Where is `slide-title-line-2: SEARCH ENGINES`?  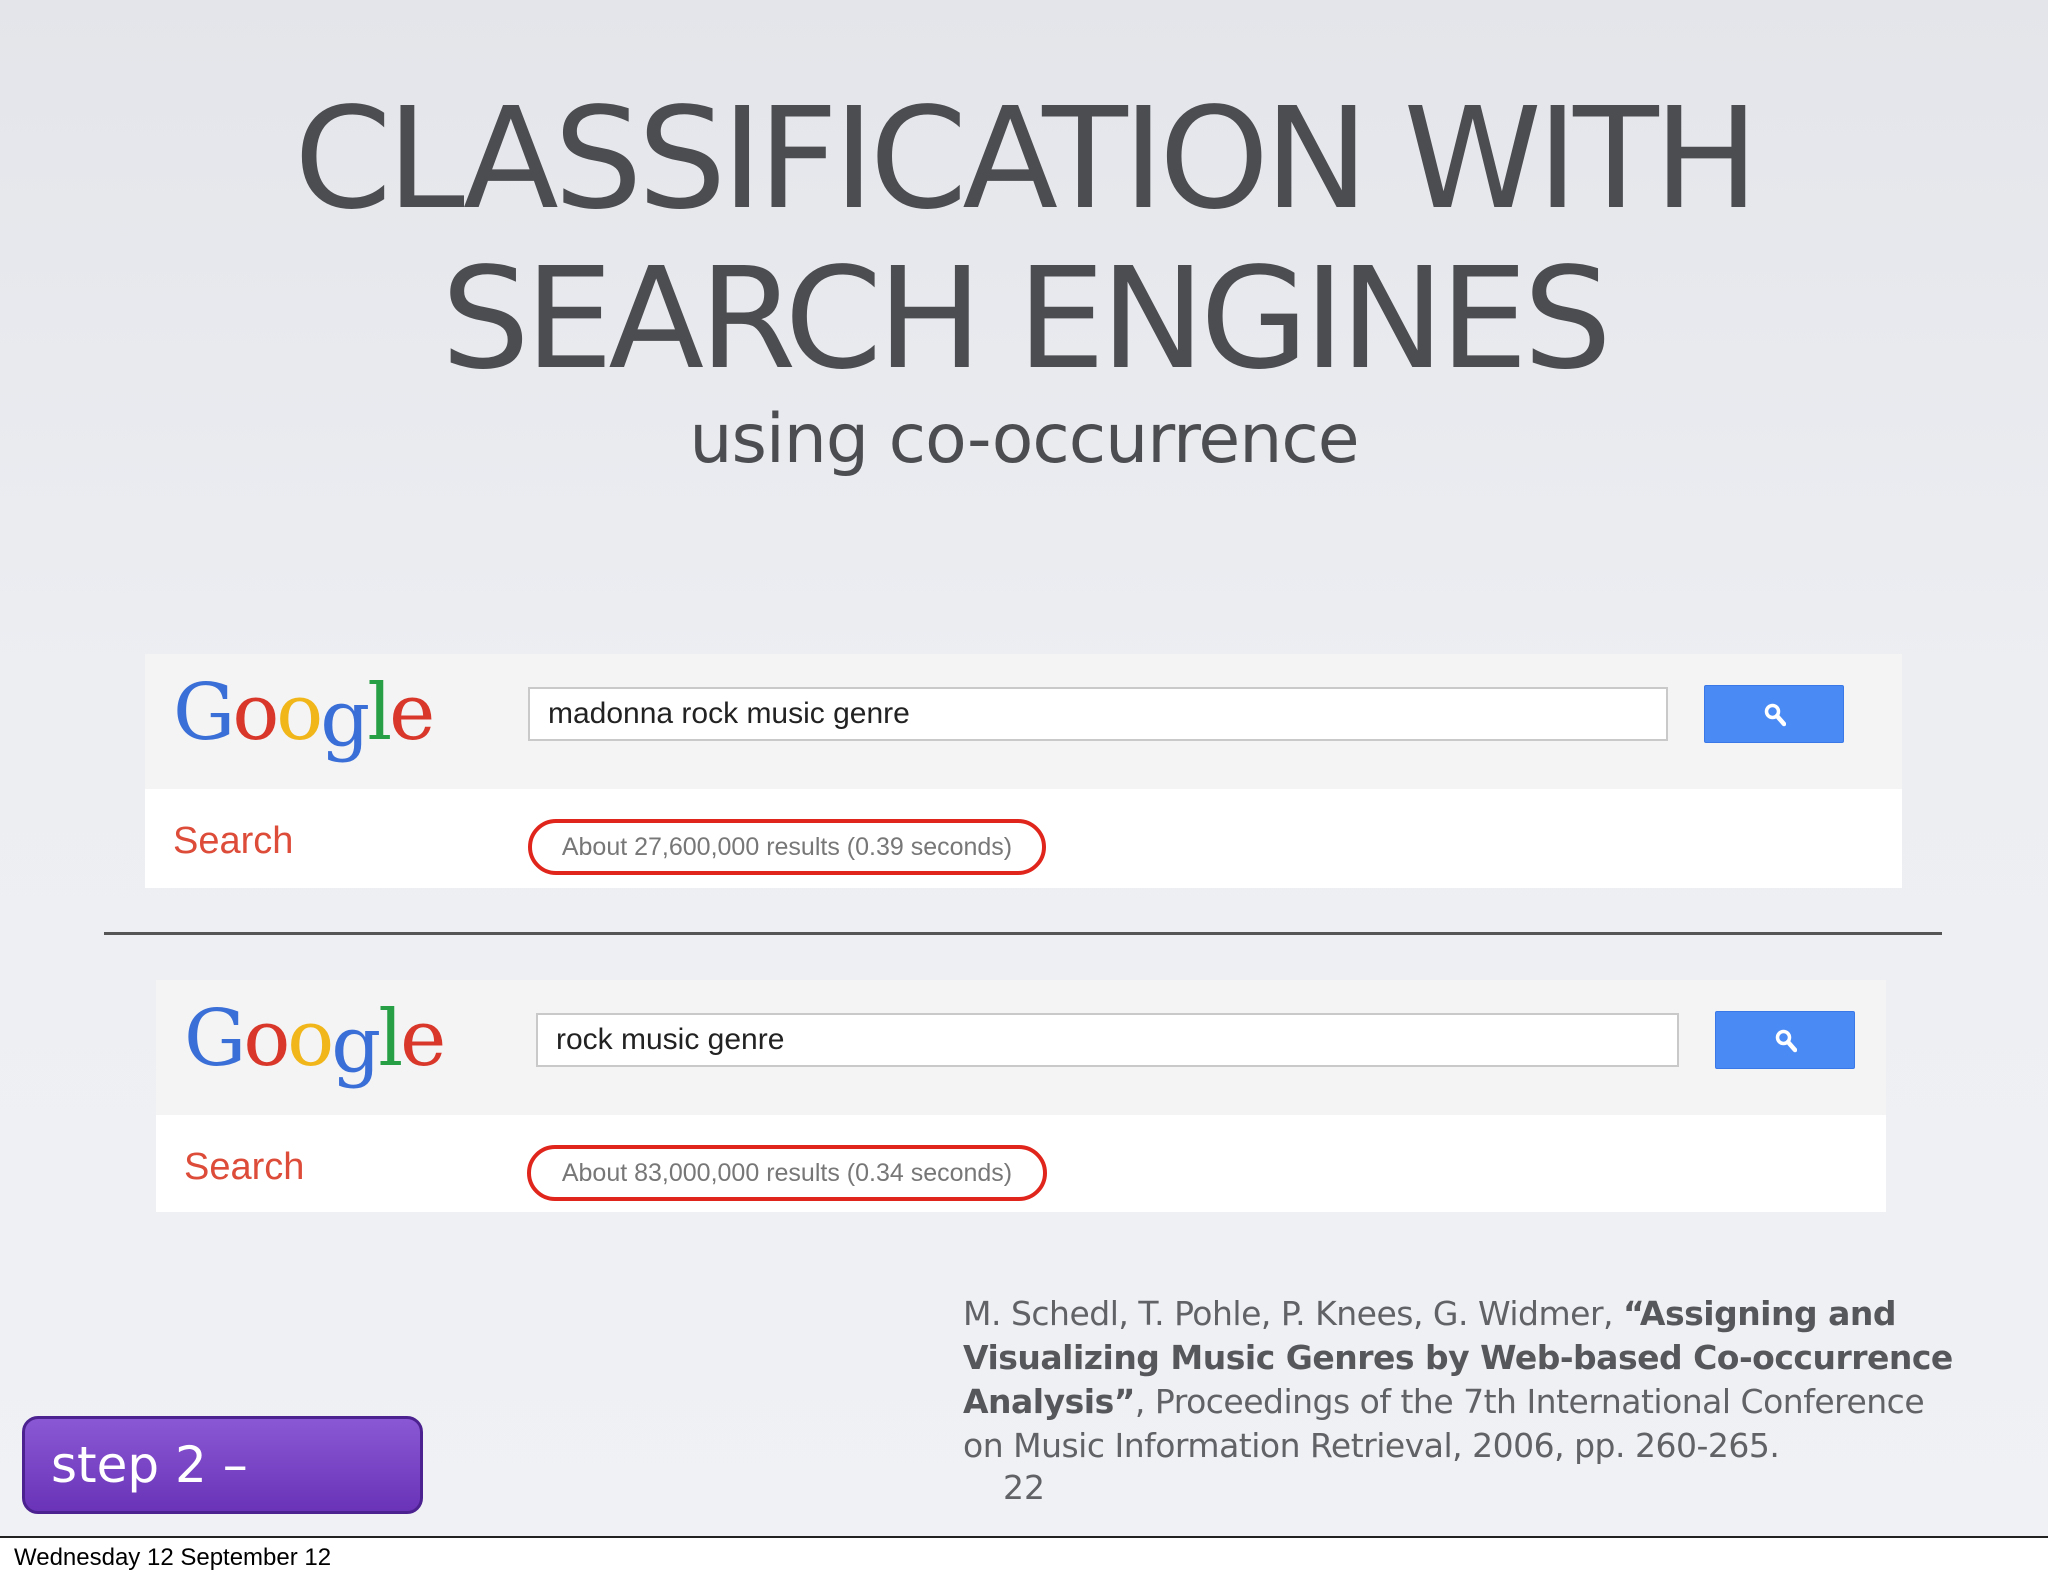 slide-title-line-2: SEARCH ENGINES is located at coordinates (1026, 319).